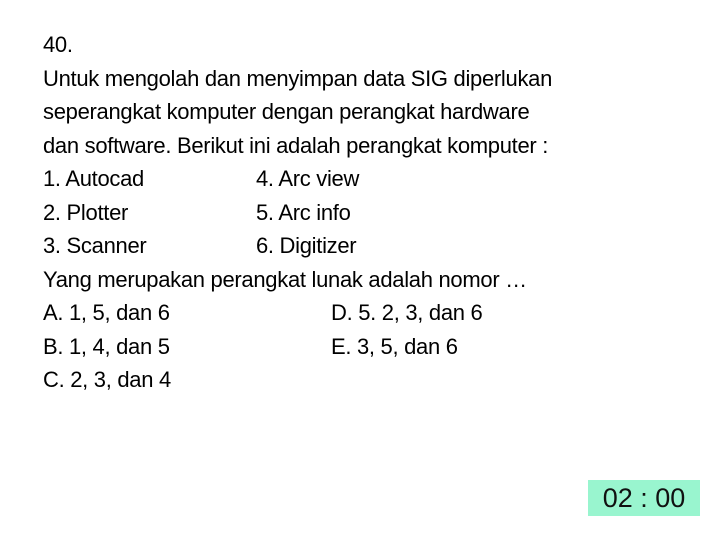 This screenshot has width=720, height=540. I want to click on option-row: C. 2, 3, dan 4, so click(373, 380).